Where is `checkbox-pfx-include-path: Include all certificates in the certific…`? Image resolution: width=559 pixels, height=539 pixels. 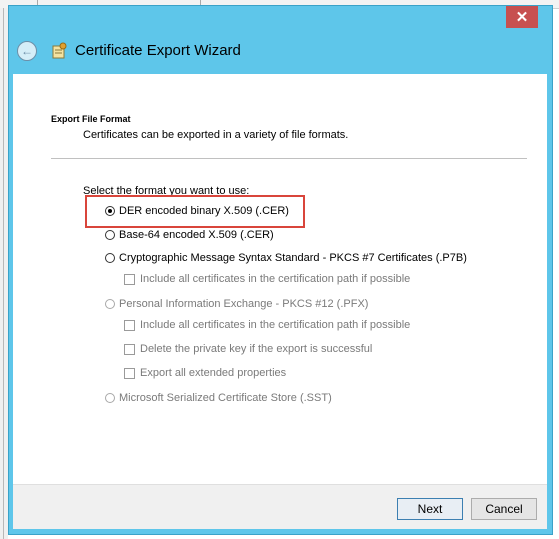
checkbox-pfx-include-path: Include all certificates in the certific… is located at coordinates (267, 325).